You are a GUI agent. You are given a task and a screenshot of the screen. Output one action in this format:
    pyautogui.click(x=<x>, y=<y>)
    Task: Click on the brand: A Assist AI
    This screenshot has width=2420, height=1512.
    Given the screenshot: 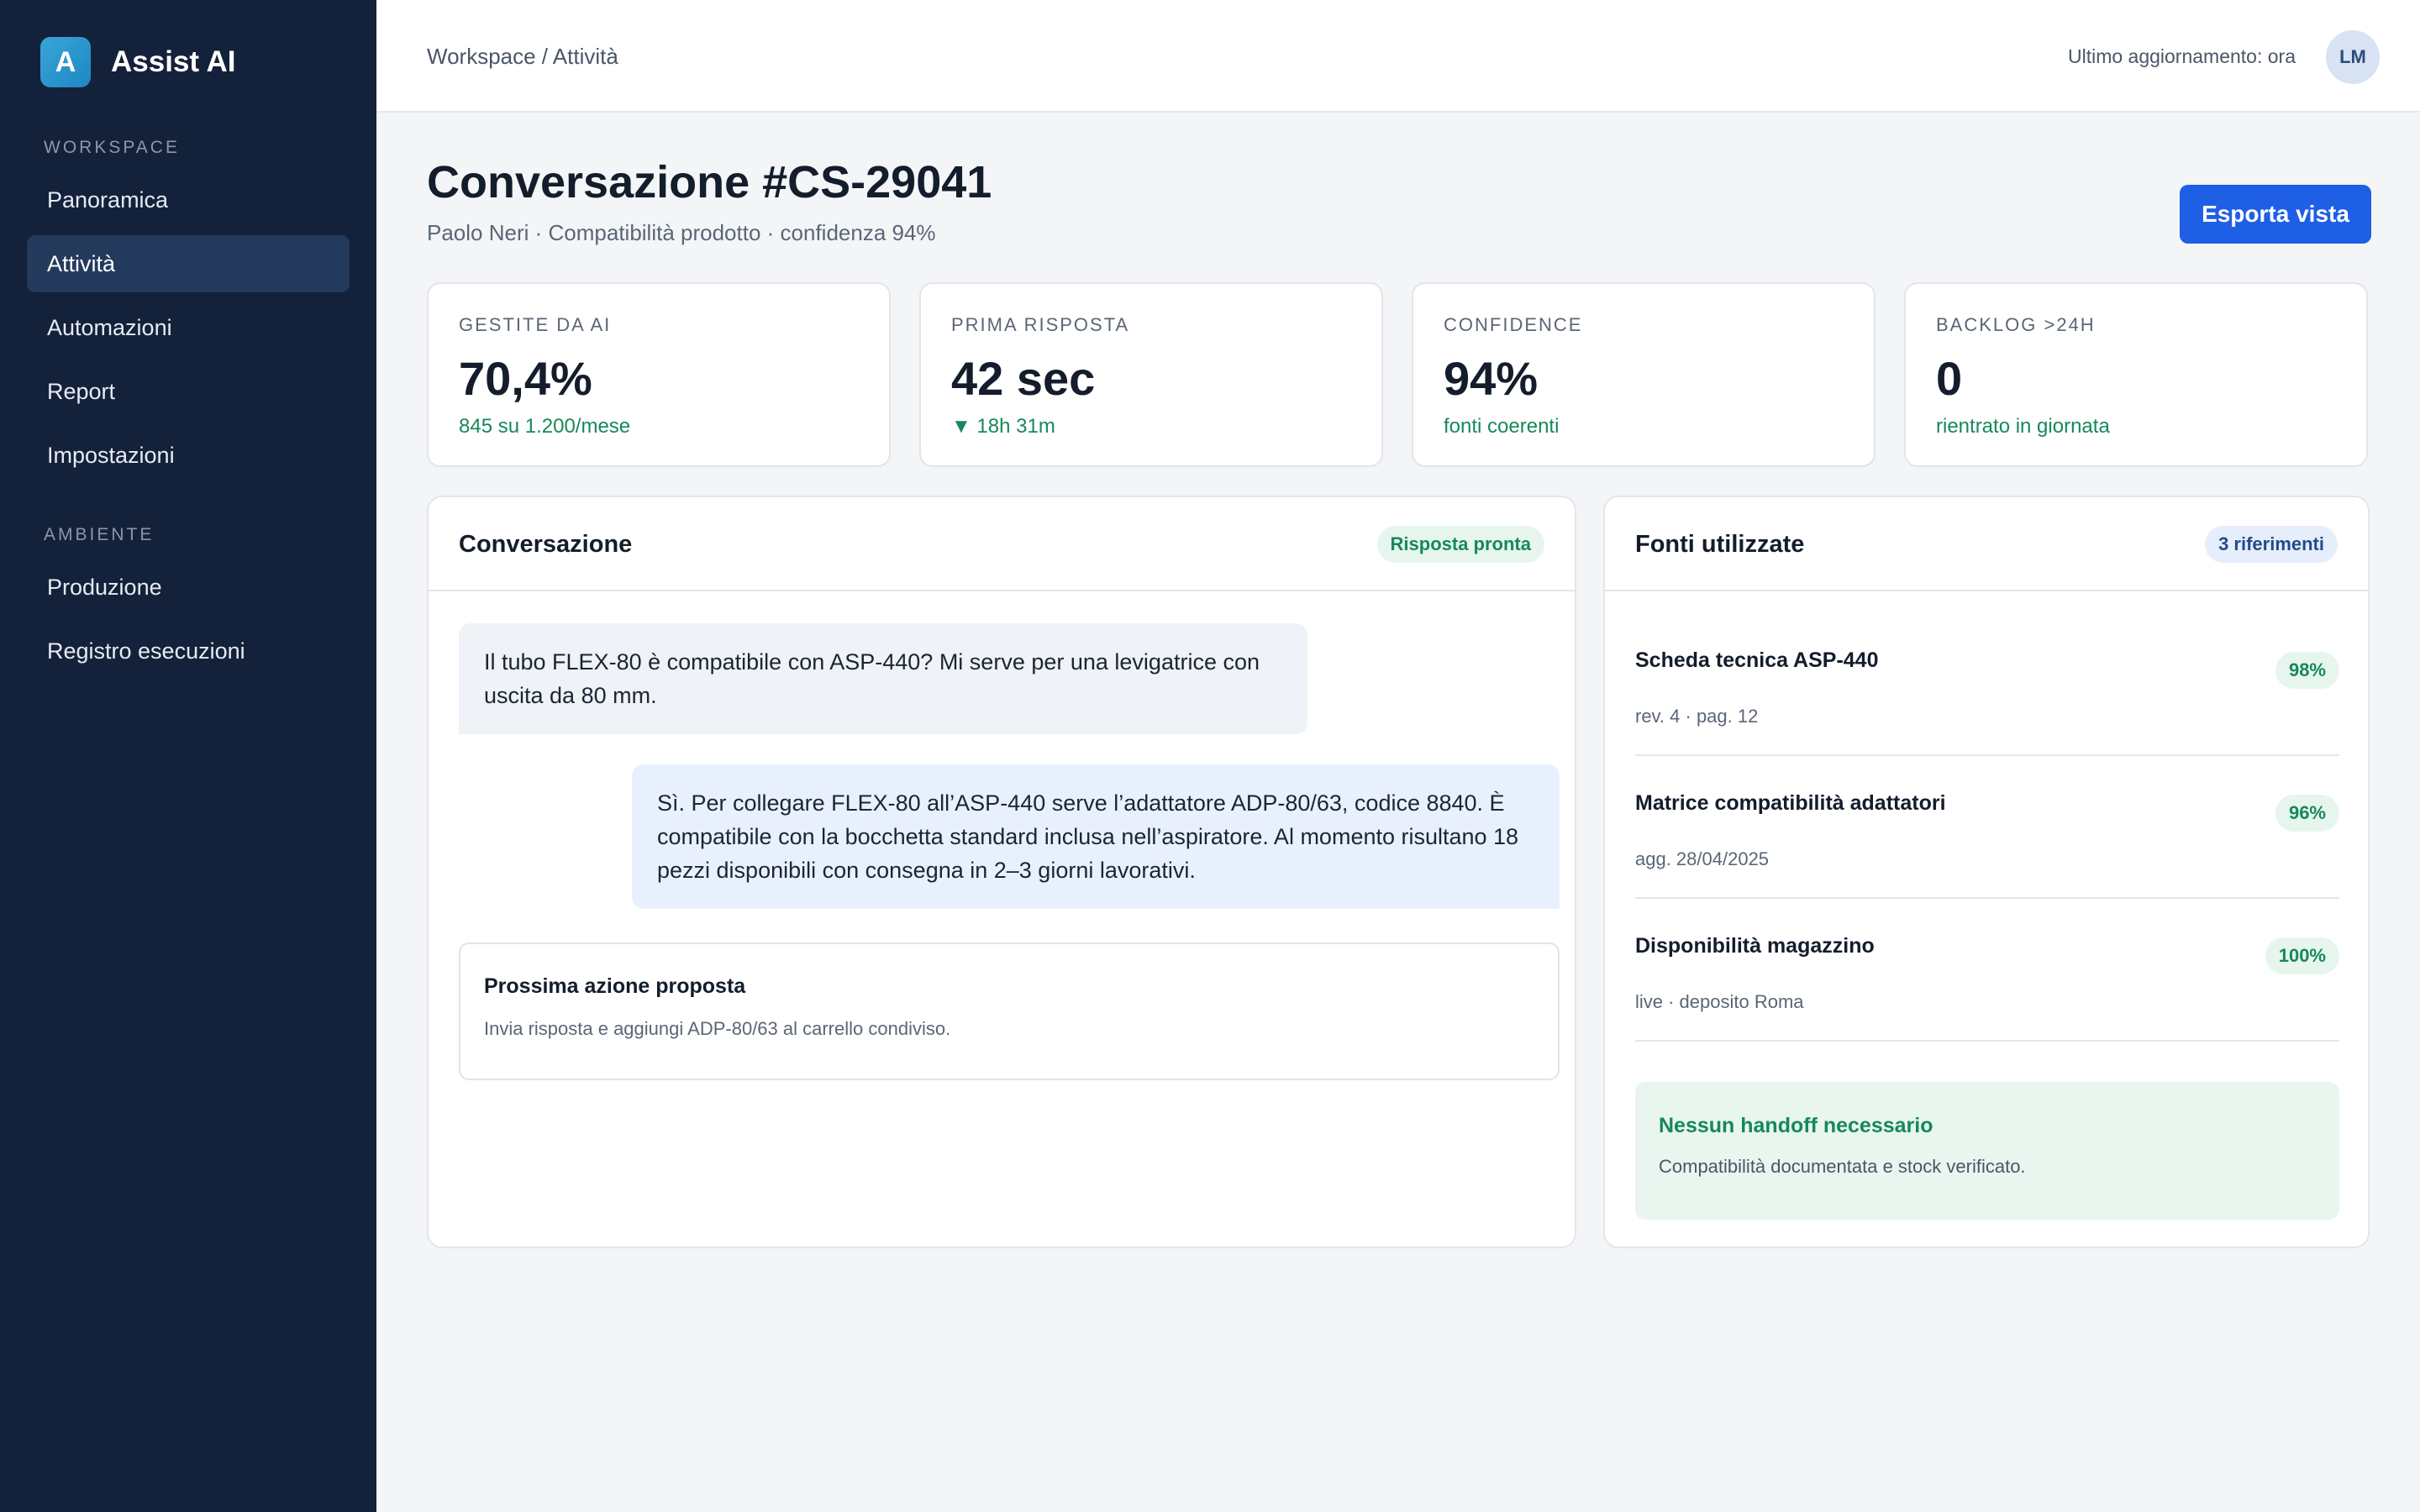 What is the action you would take?
    pyautogui.click(x=138, y=62)
    